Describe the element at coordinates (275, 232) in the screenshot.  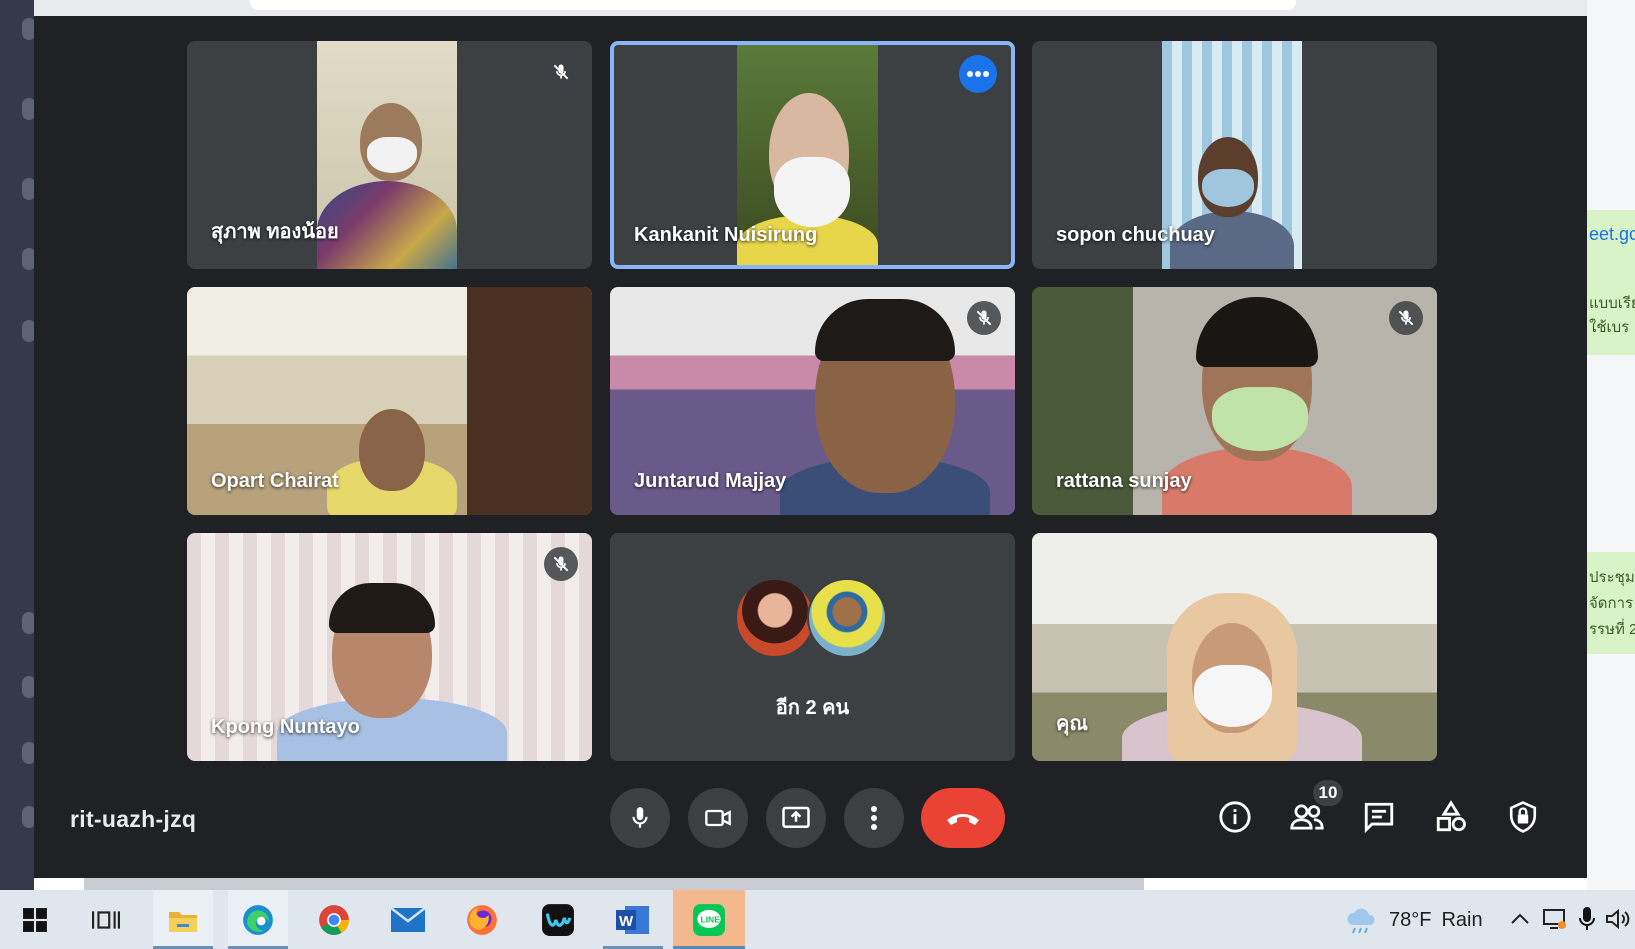
I see `participant-name: สุภาพ ทองน้อย` at that location.